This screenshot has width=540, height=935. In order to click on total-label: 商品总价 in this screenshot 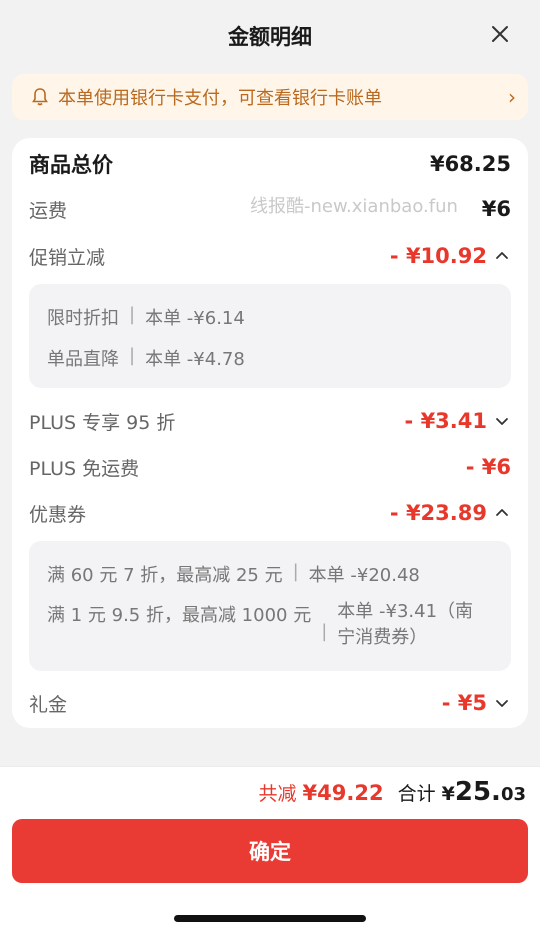, I will do `click(71, 165)`.